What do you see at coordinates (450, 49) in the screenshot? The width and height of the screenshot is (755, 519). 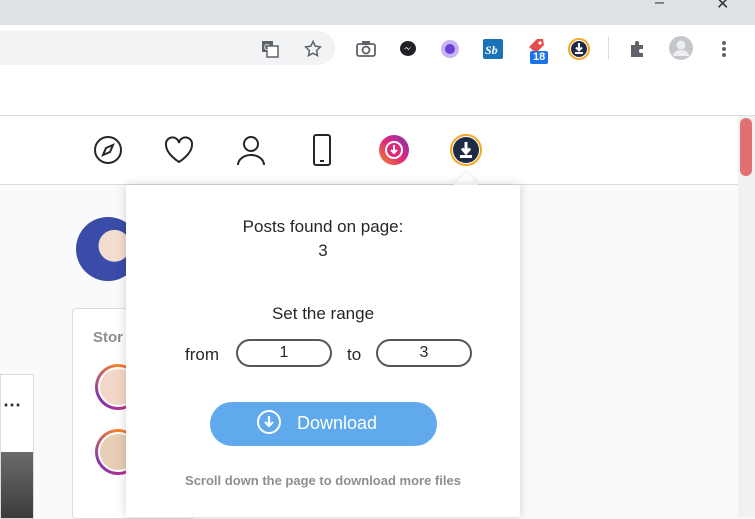 I see `purple-extension-icon` at bounding box center [450, 49].